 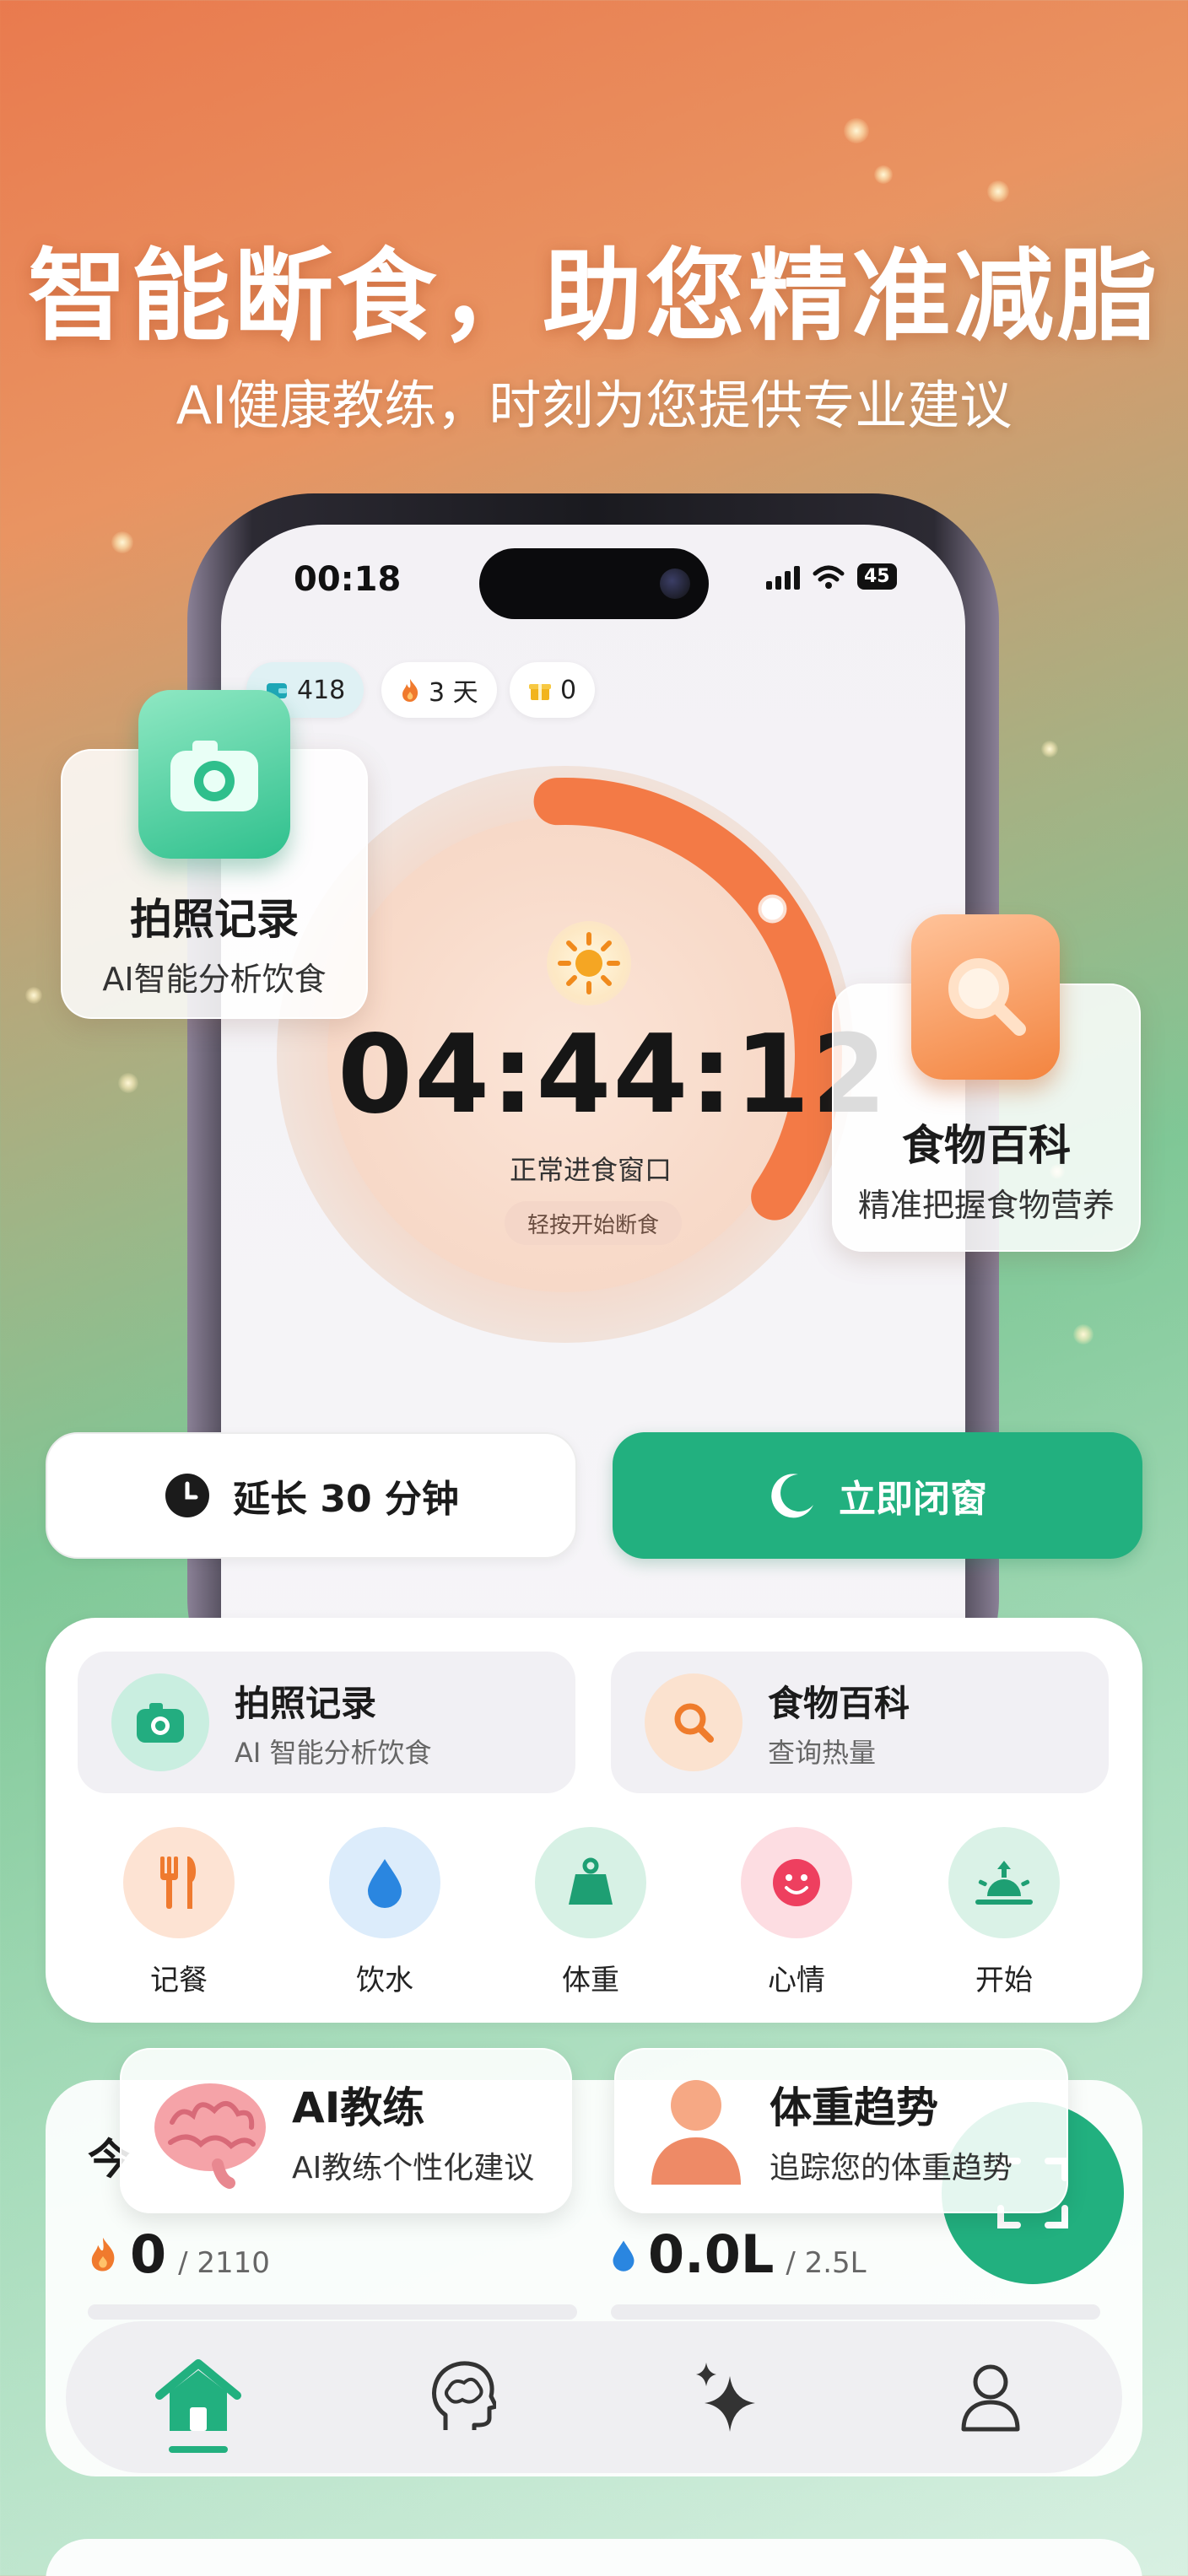 What do you see at coordinates (594, 2397) in the screenshot?
I see `bottom-tab-bar` at bounding box center [594, 2397].